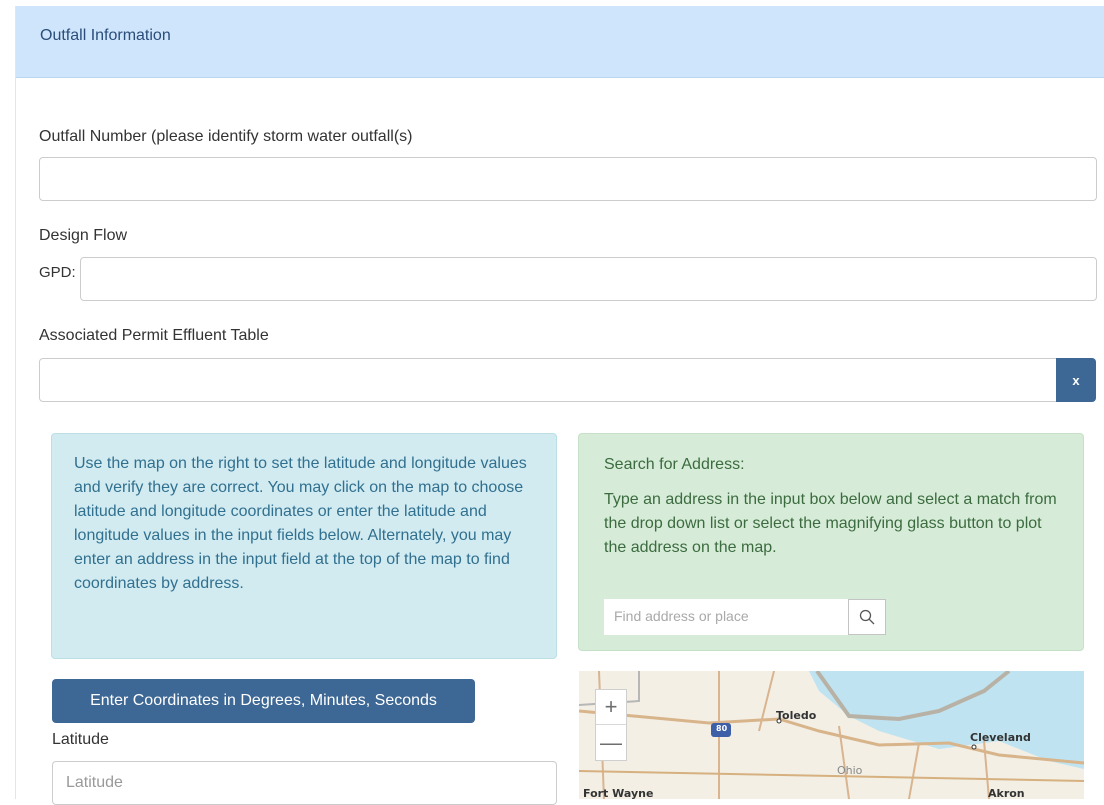 The image size is (1104, 805). What do you see at coordinates (1076, 380) in the screenshot?
I see `clear-effluent-button: x` at bounding box center [1076, 380].